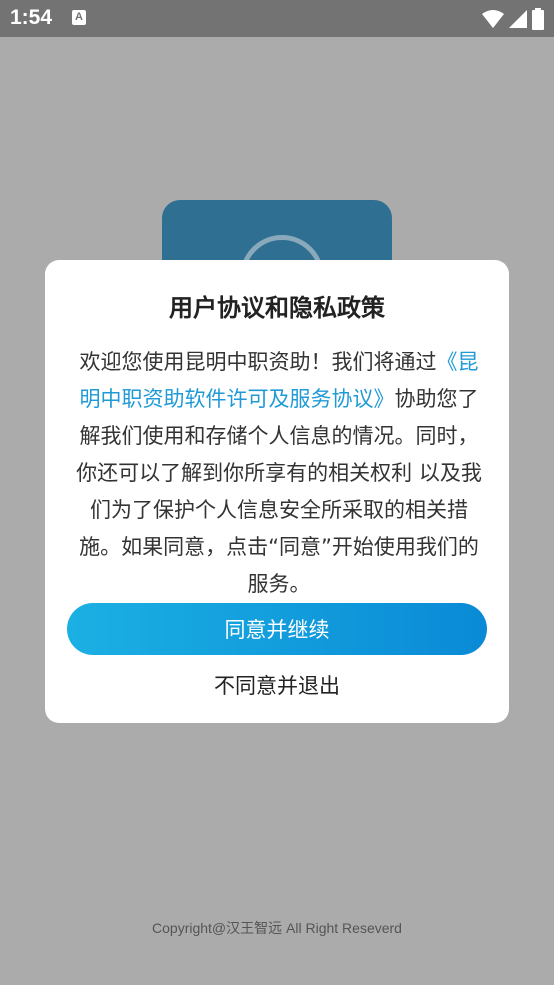  Describe the element at coordinates (518, 19) in the screenshot. I see `signal-icon` at that location.